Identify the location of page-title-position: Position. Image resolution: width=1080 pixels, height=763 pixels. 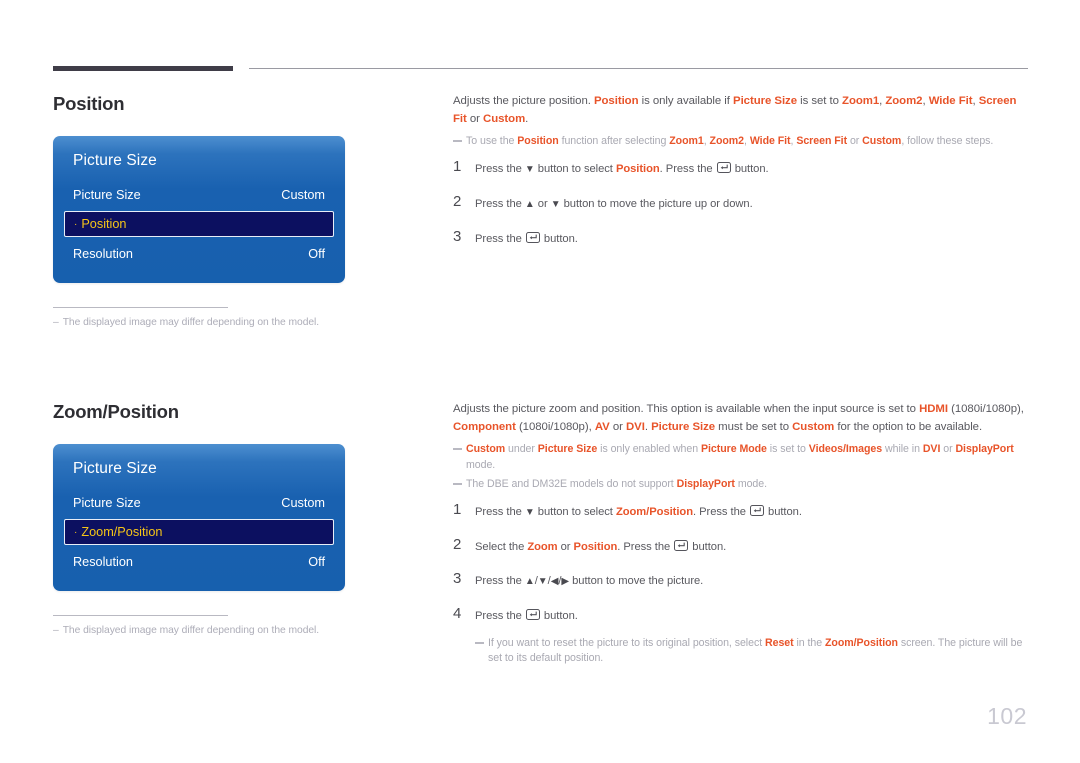
(89, 103).